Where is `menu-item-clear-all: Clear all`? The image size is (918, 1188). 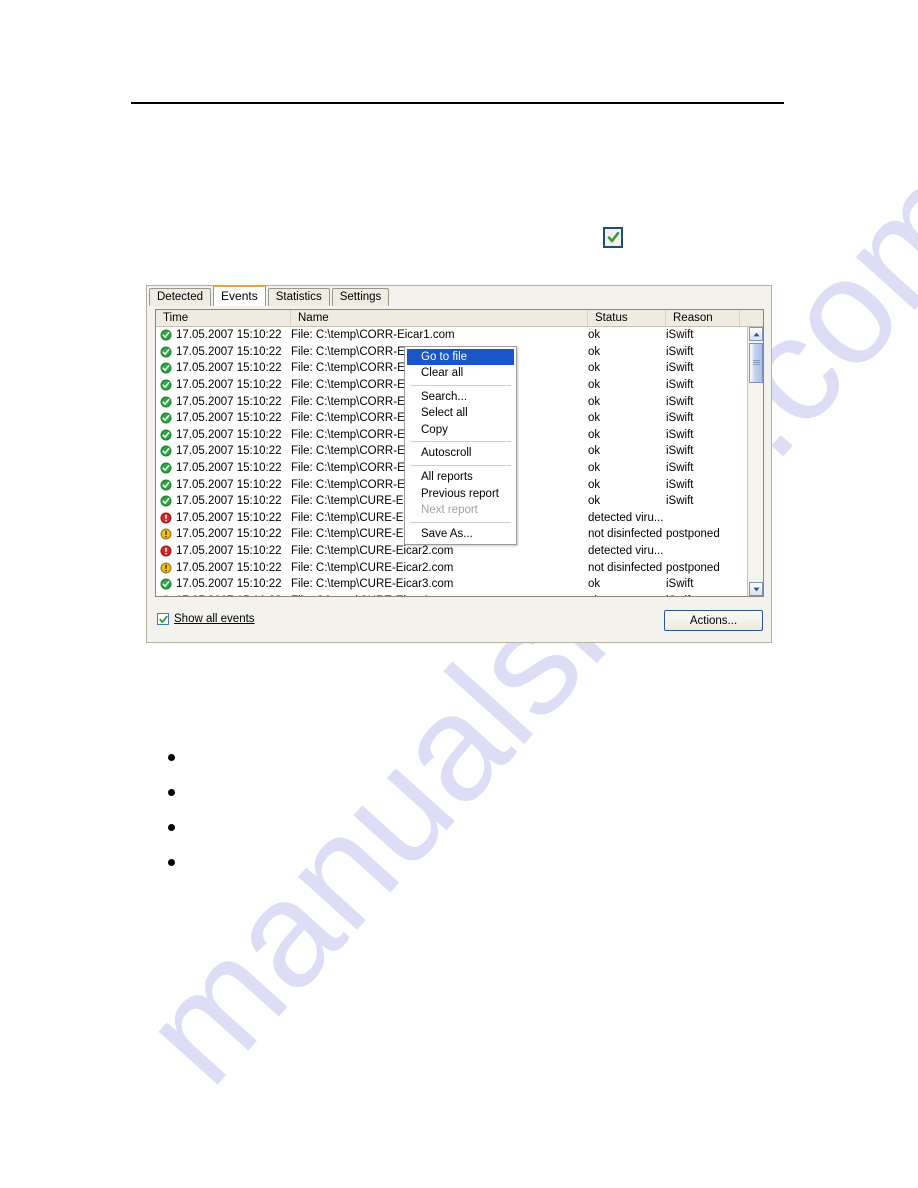 menu-item-clear-all: Clear all is located at coordinates (460, 373).